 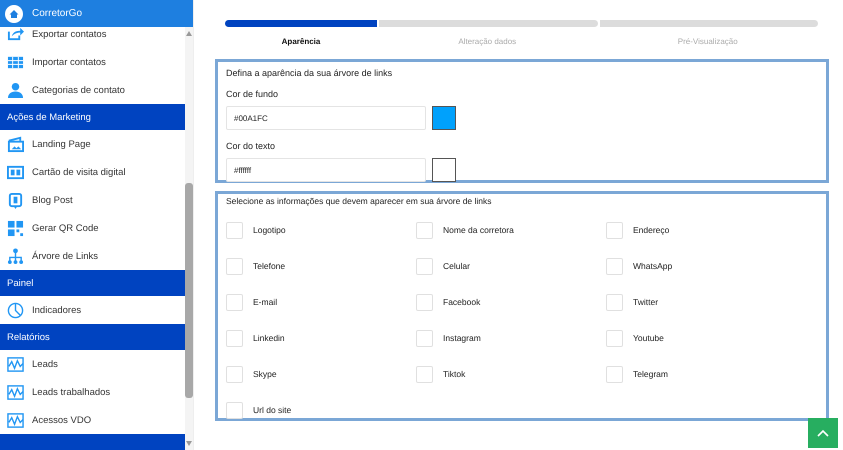 What do you see at coordinates (265, 374) in the screenshot?
I see `checkbox-label: Skype` at bounding box center [265, 374].